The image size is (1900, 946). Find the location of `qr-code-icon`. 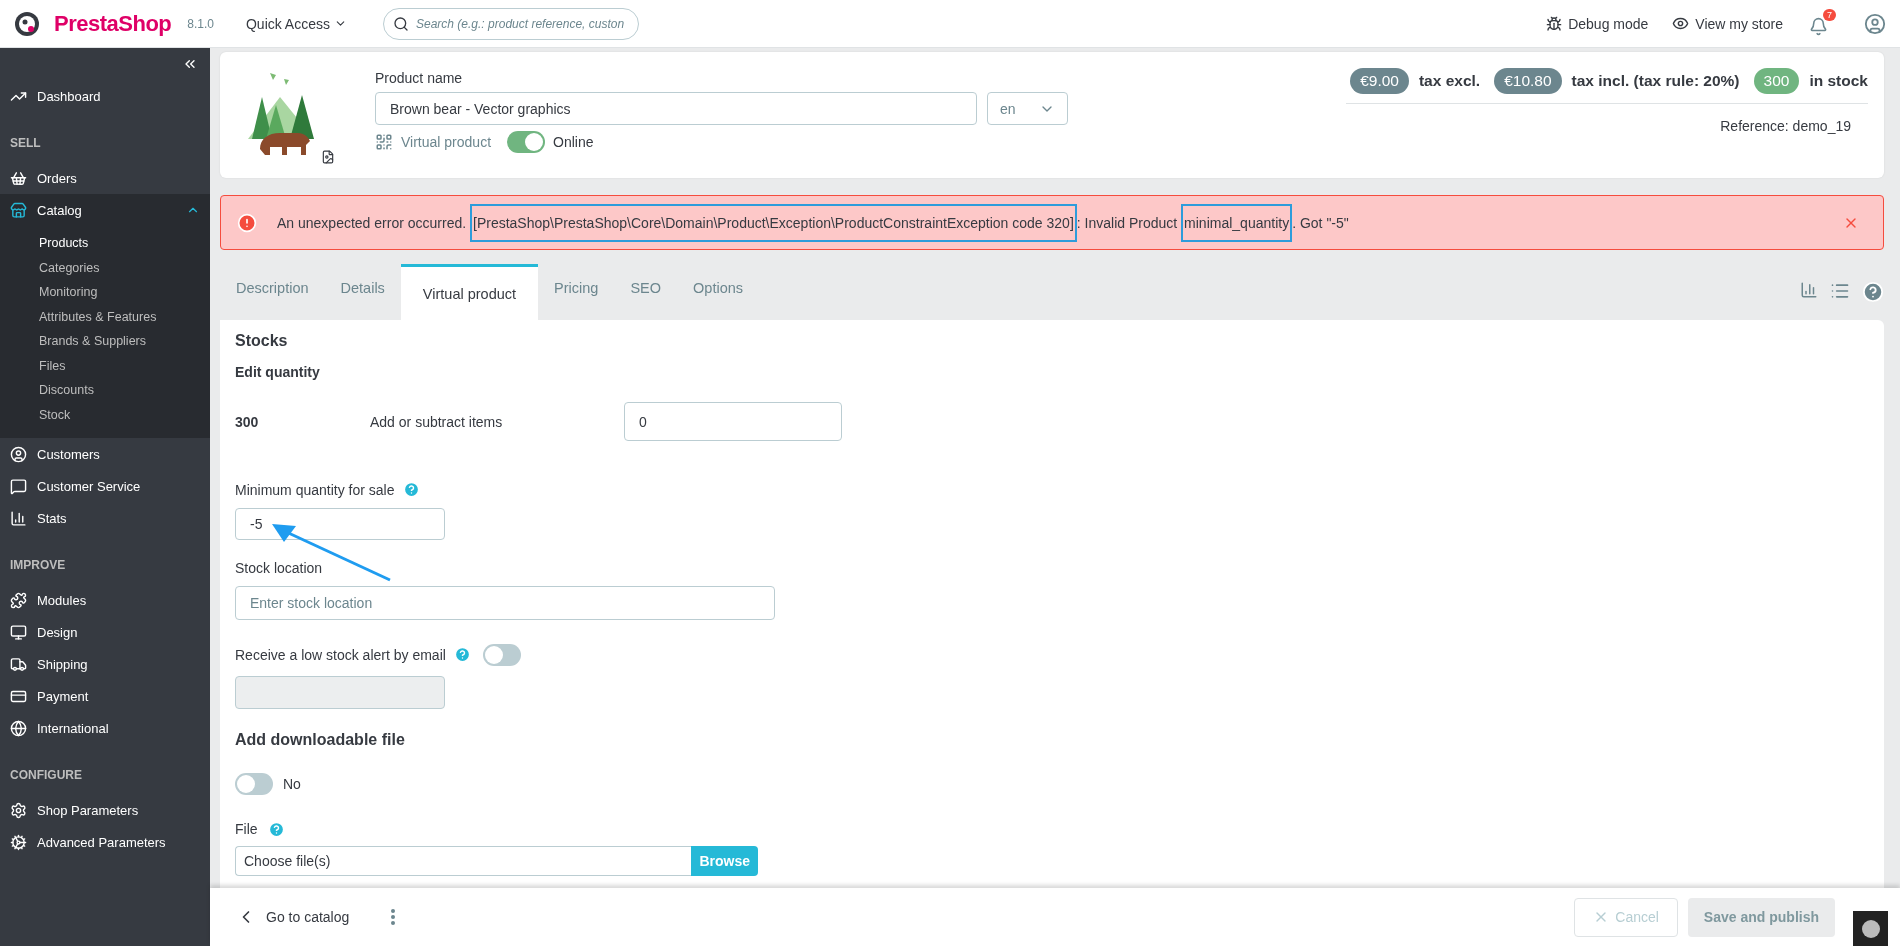

qr-code-icon is located at coordinates (384, 142).